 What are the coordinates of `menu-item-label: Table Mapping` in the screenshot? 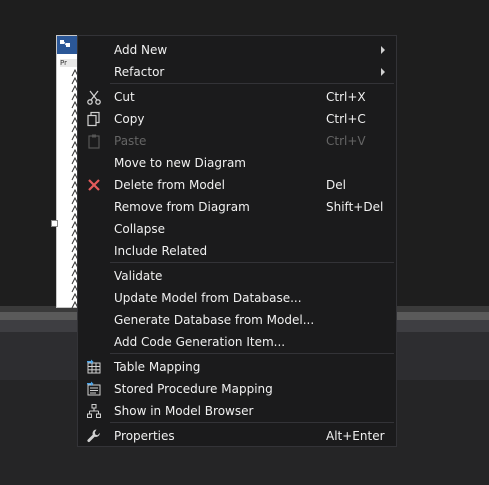 It's located at (157, 367).